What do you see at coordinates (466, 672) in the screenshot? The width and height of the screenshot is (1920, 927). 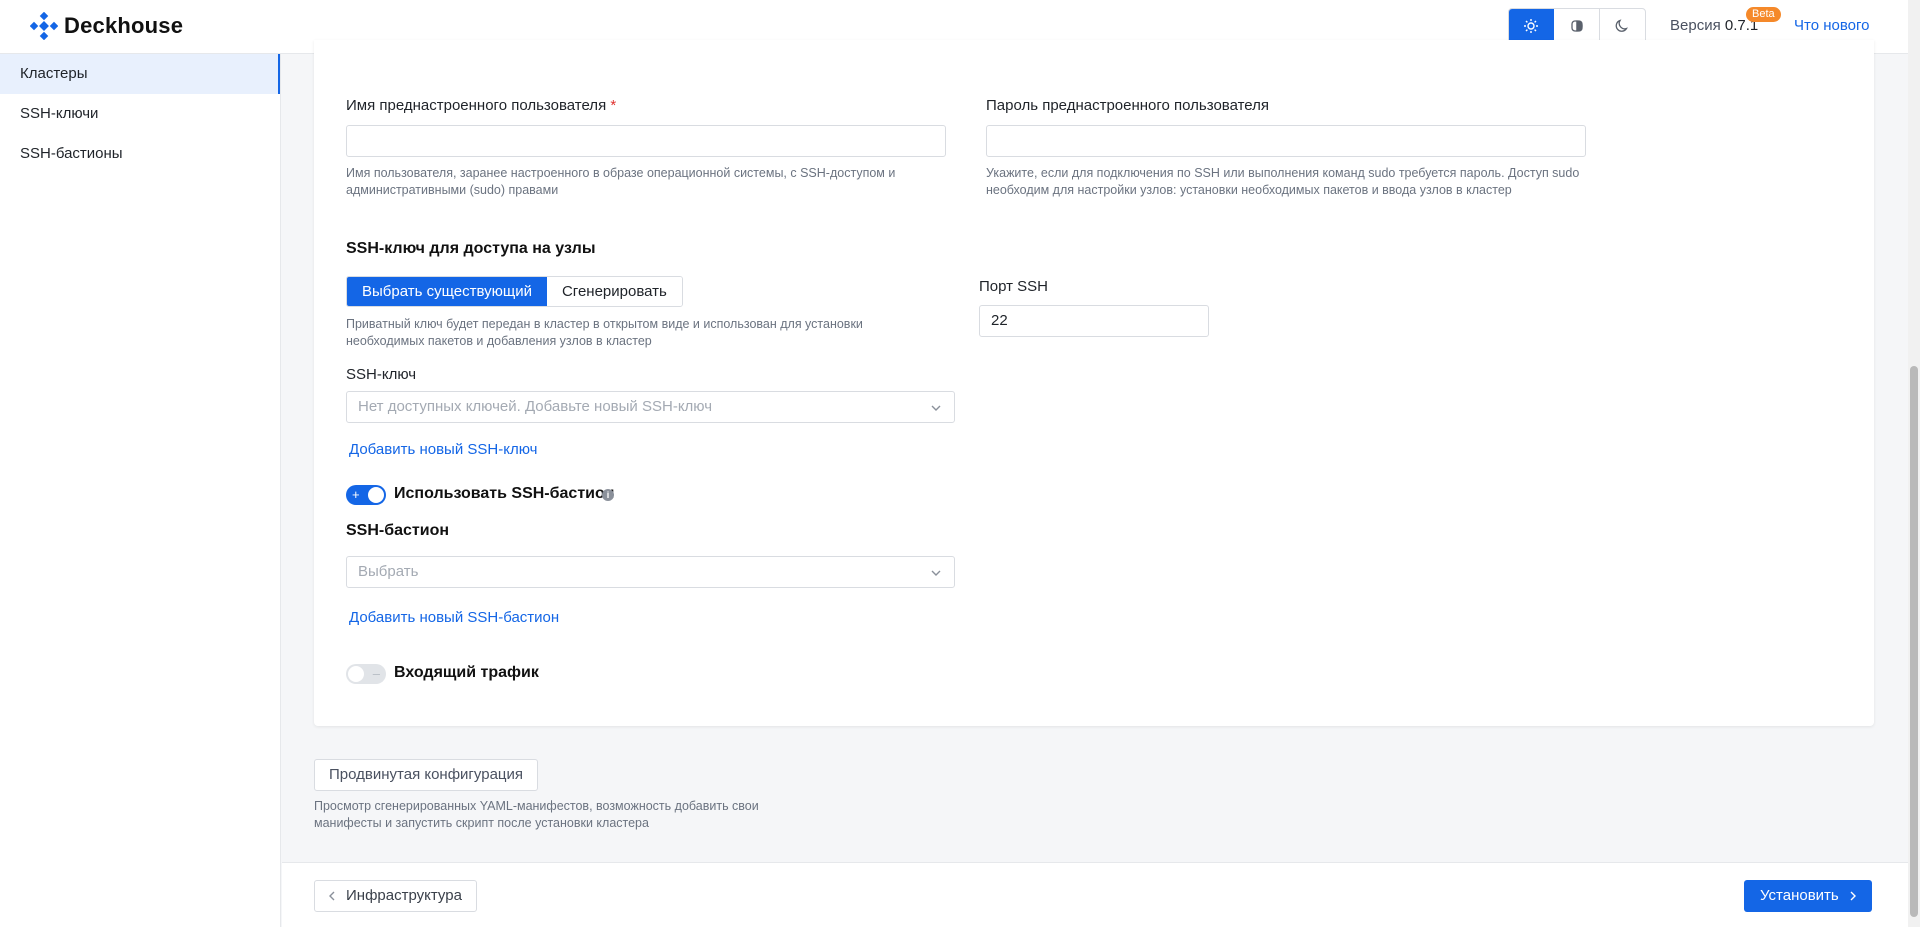 I see `ingress-toggle-label: Входящий трафик` at bounding box center [466, 672].